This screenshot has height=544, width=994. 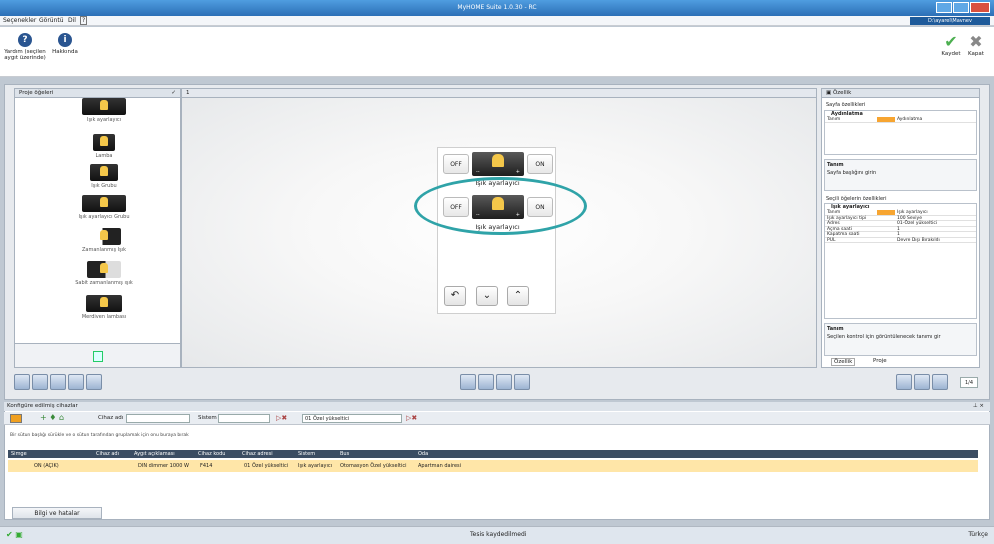 I want to click on properties-icon: ▣, so click(x=829, y=93).